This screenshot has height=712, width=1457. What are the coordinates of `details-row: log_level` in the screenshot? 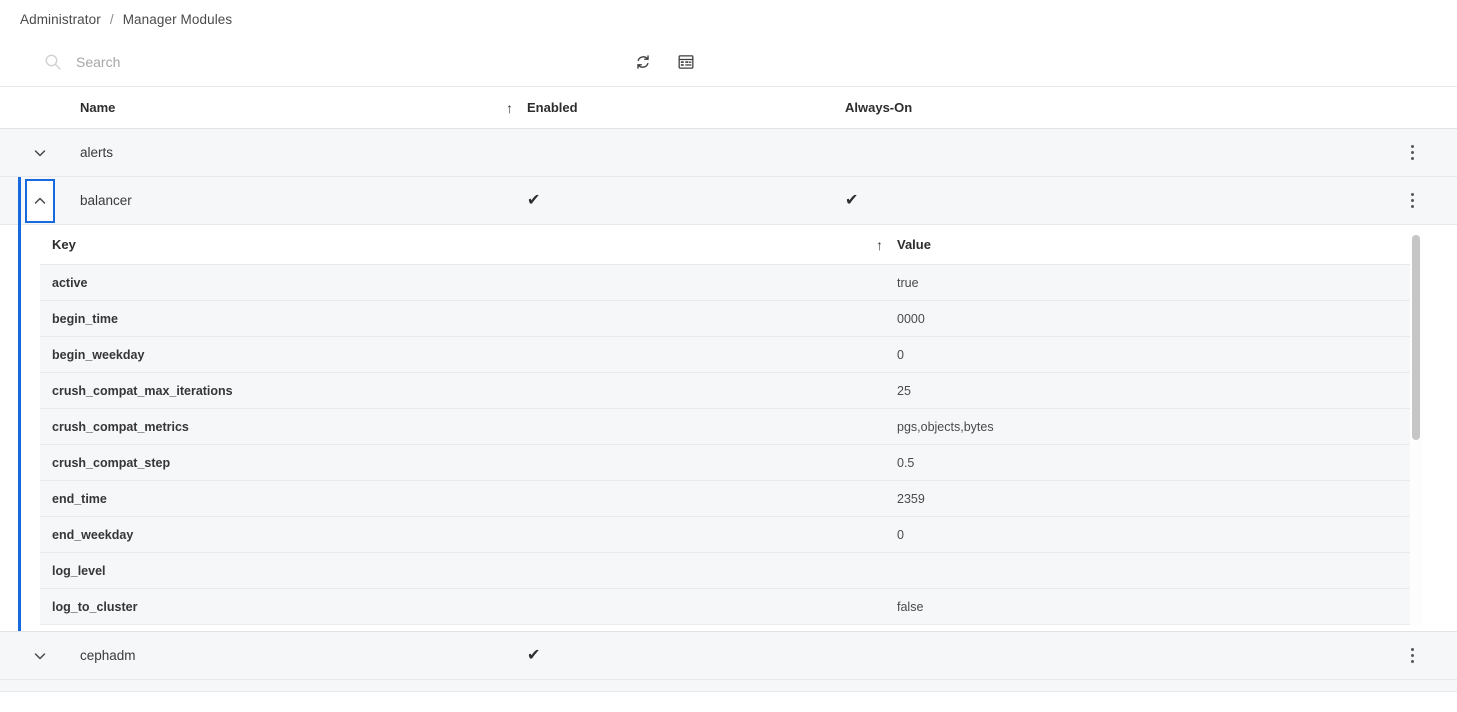 It's located at (730, 571).